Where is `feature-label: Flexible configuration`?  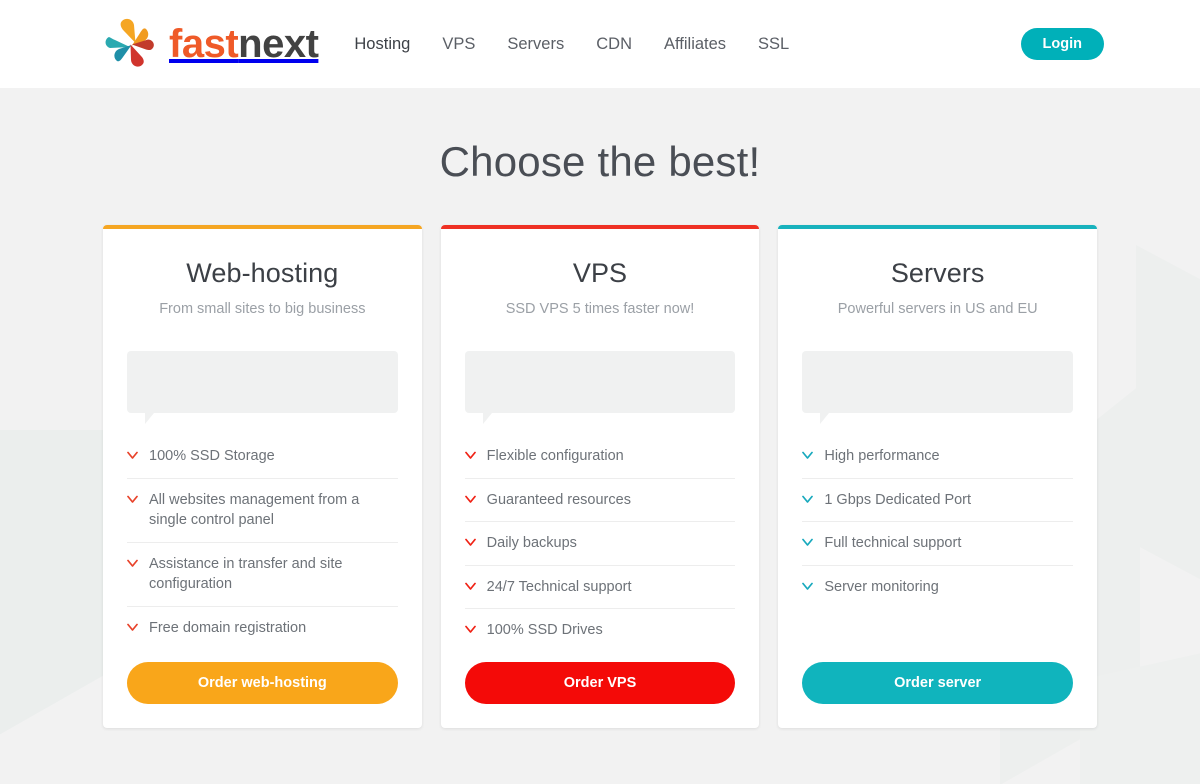 feature-label: Flexible configuration is located at coordinates (555, 456).